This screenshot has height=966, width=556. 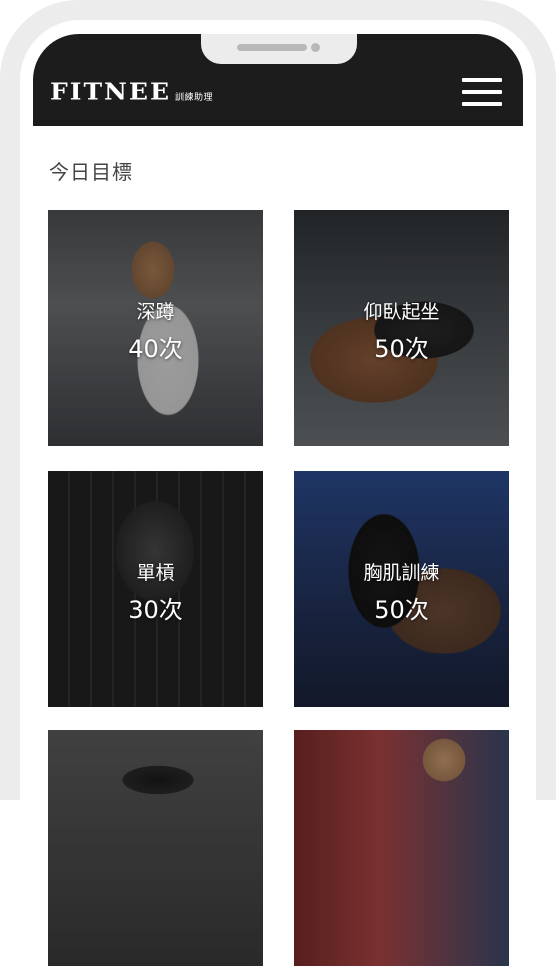 I want to click on workout-card-squat: 深蹲 40次, so click(x=155, y=328).